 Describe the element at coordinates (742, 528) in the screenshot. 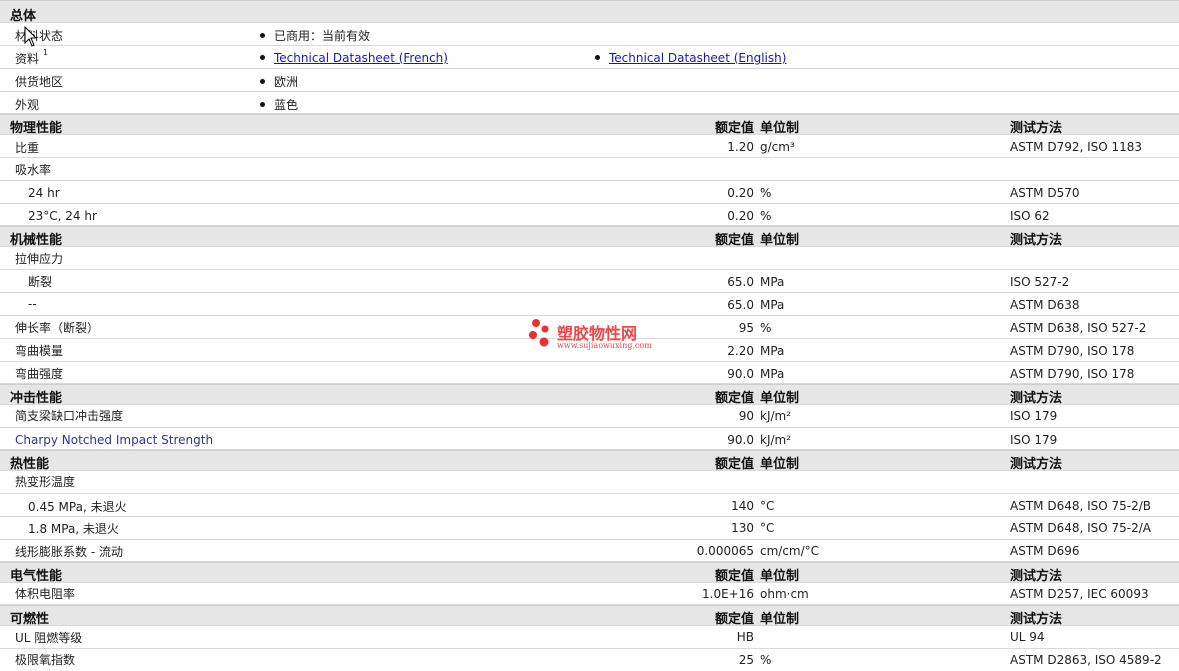

I see `property-value: 130` at that location.